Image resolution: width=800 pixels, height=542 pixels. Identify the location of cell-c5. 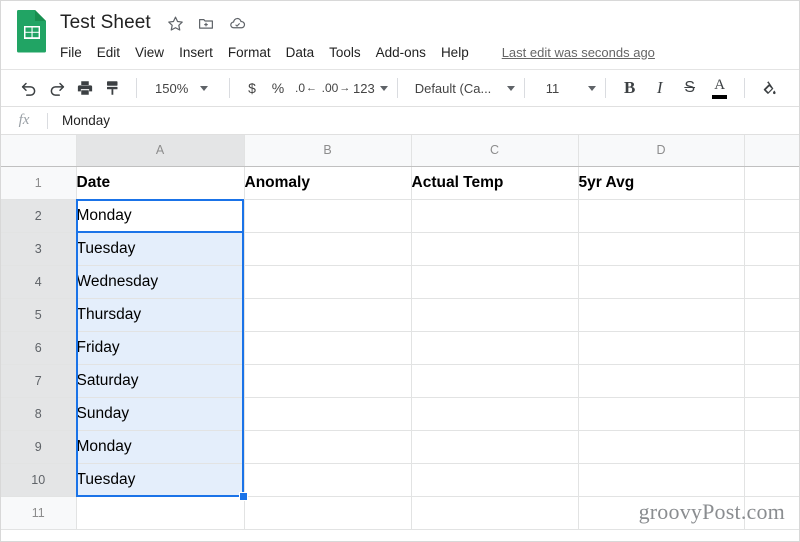
(495, 315).